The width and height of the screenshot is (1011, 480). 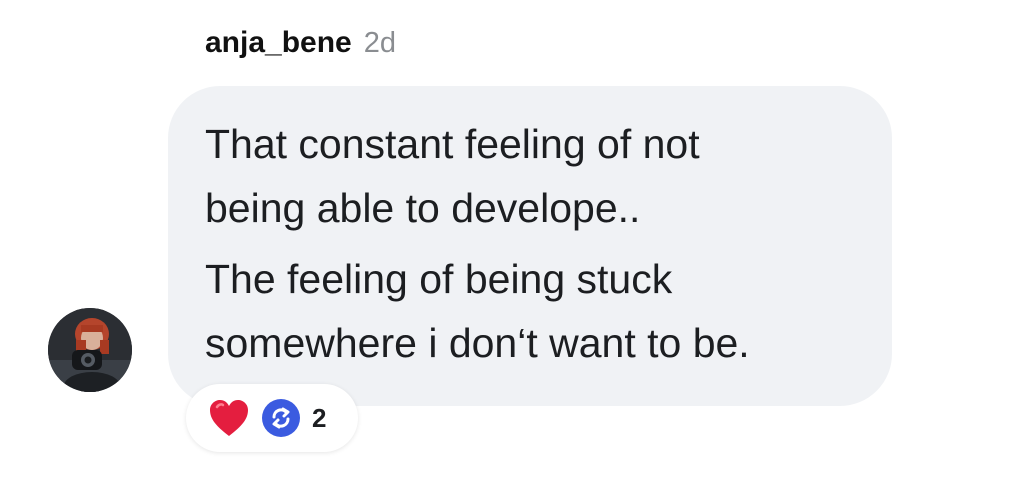 I want to click on comment-line-4: somewhere i don‘t want to be., so click(x=477, y=343).